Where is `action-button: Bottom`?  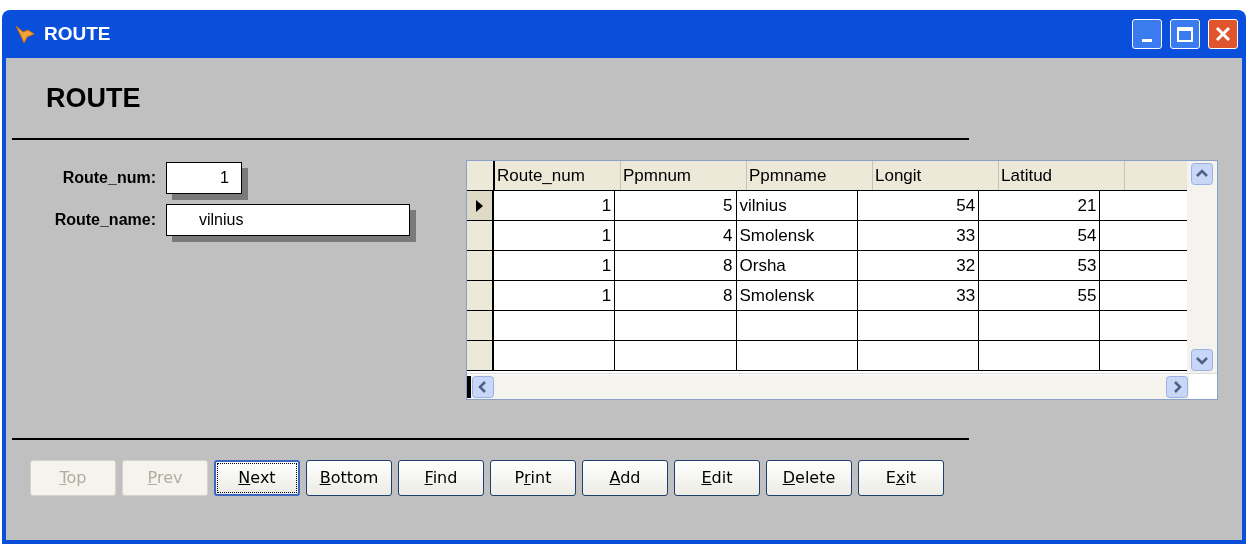 action-button: Bottom is located at coordinates (349, 478).